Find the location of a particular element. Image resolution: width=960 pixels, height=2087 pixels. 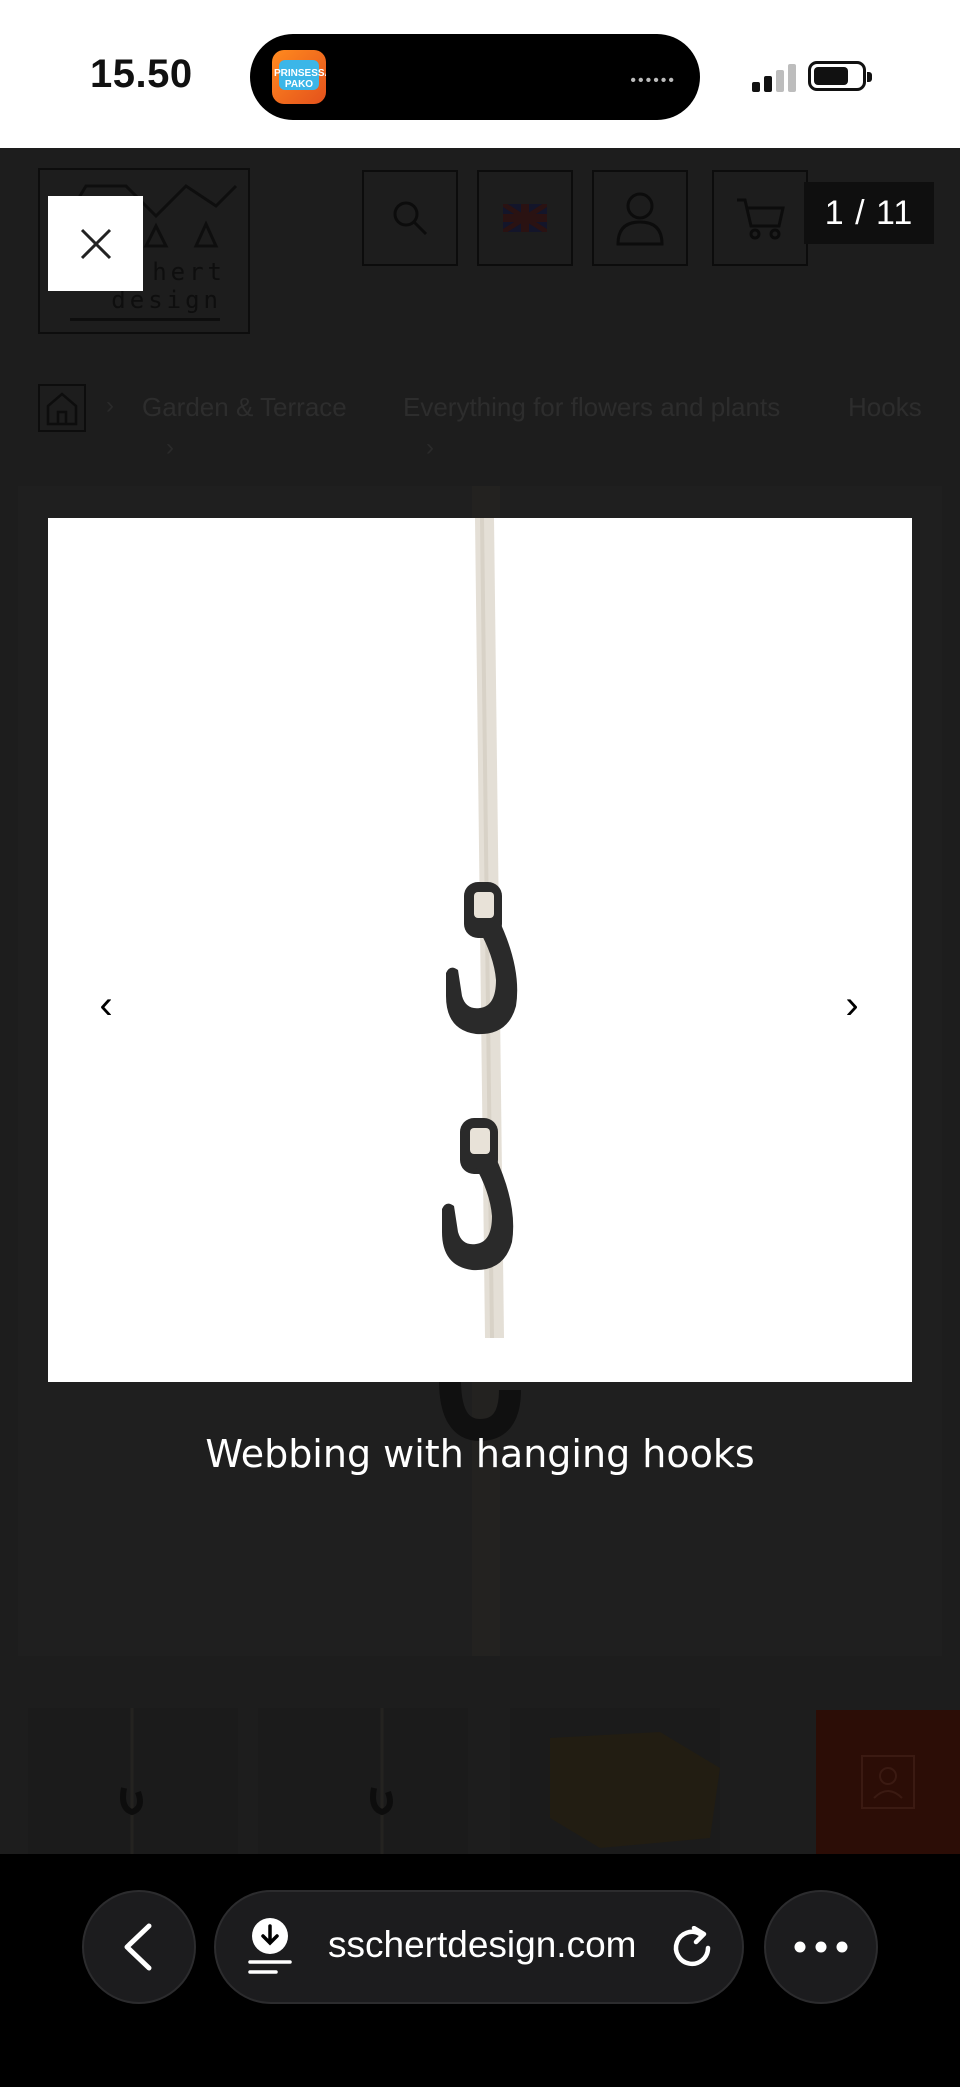

image-caption: Webbing with hanging hooks is located at coordinates (480, 1454).